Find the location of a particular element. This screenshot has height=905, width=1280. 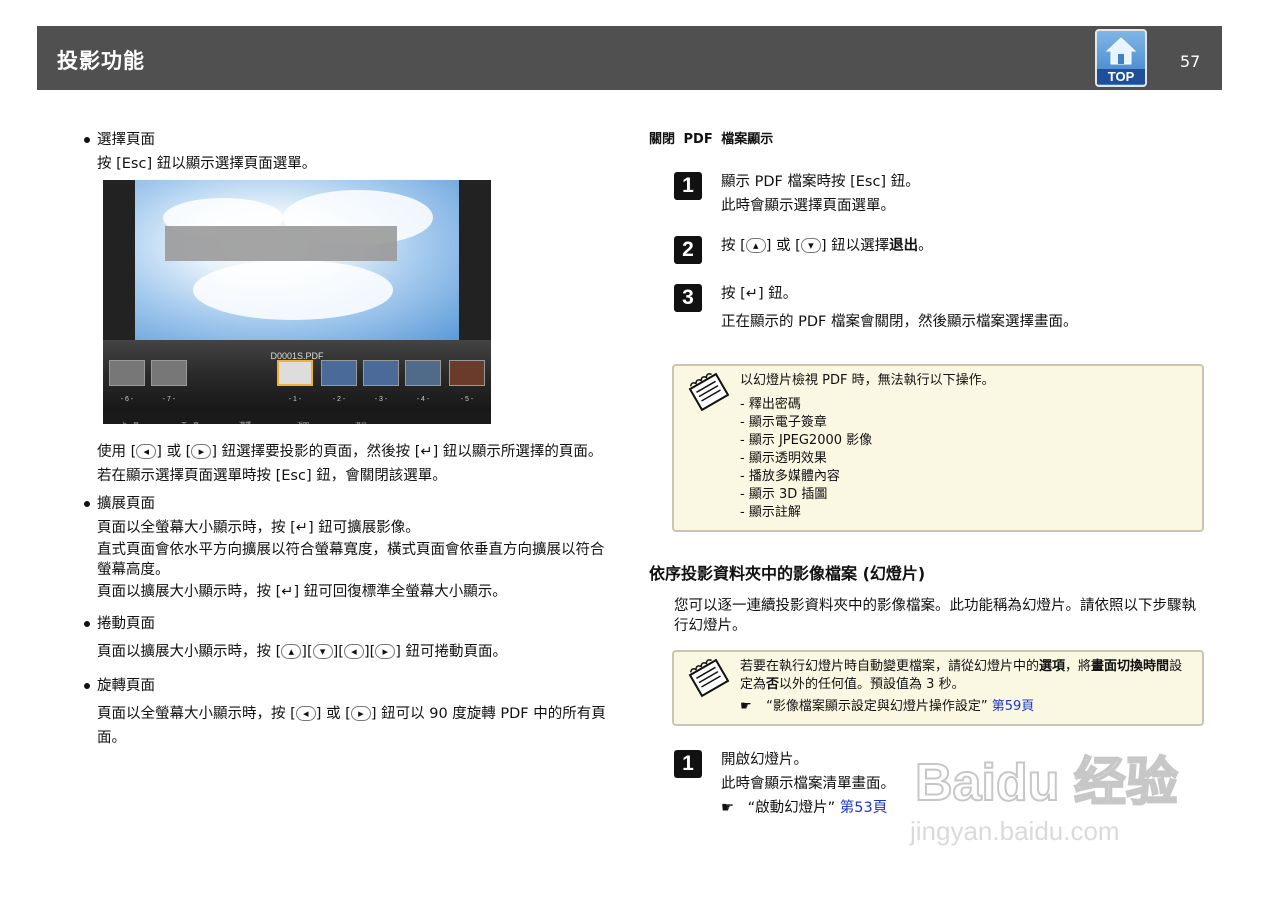

down-button-icon: ▾ is located at coordinates (322, 651).